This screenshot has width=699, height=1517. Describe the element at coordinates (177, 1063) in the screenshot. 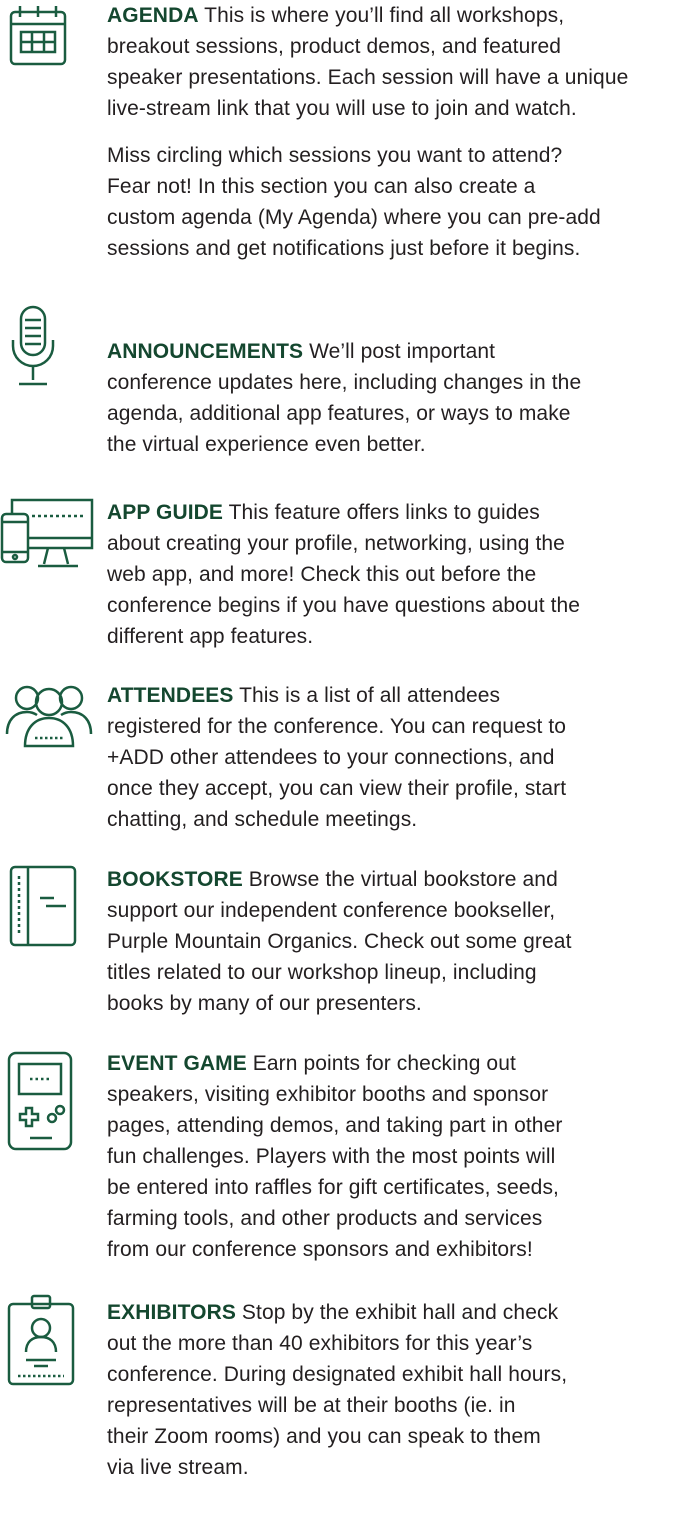

I see `section-heading: EVENT GAME` at that location.